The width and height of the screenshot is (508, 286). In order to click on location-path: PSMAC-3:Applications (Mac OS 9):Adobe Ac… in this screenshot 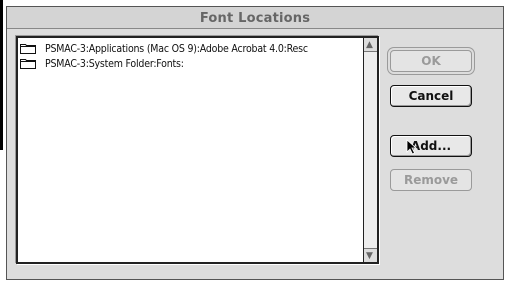, I will do `click(176, 49)`.